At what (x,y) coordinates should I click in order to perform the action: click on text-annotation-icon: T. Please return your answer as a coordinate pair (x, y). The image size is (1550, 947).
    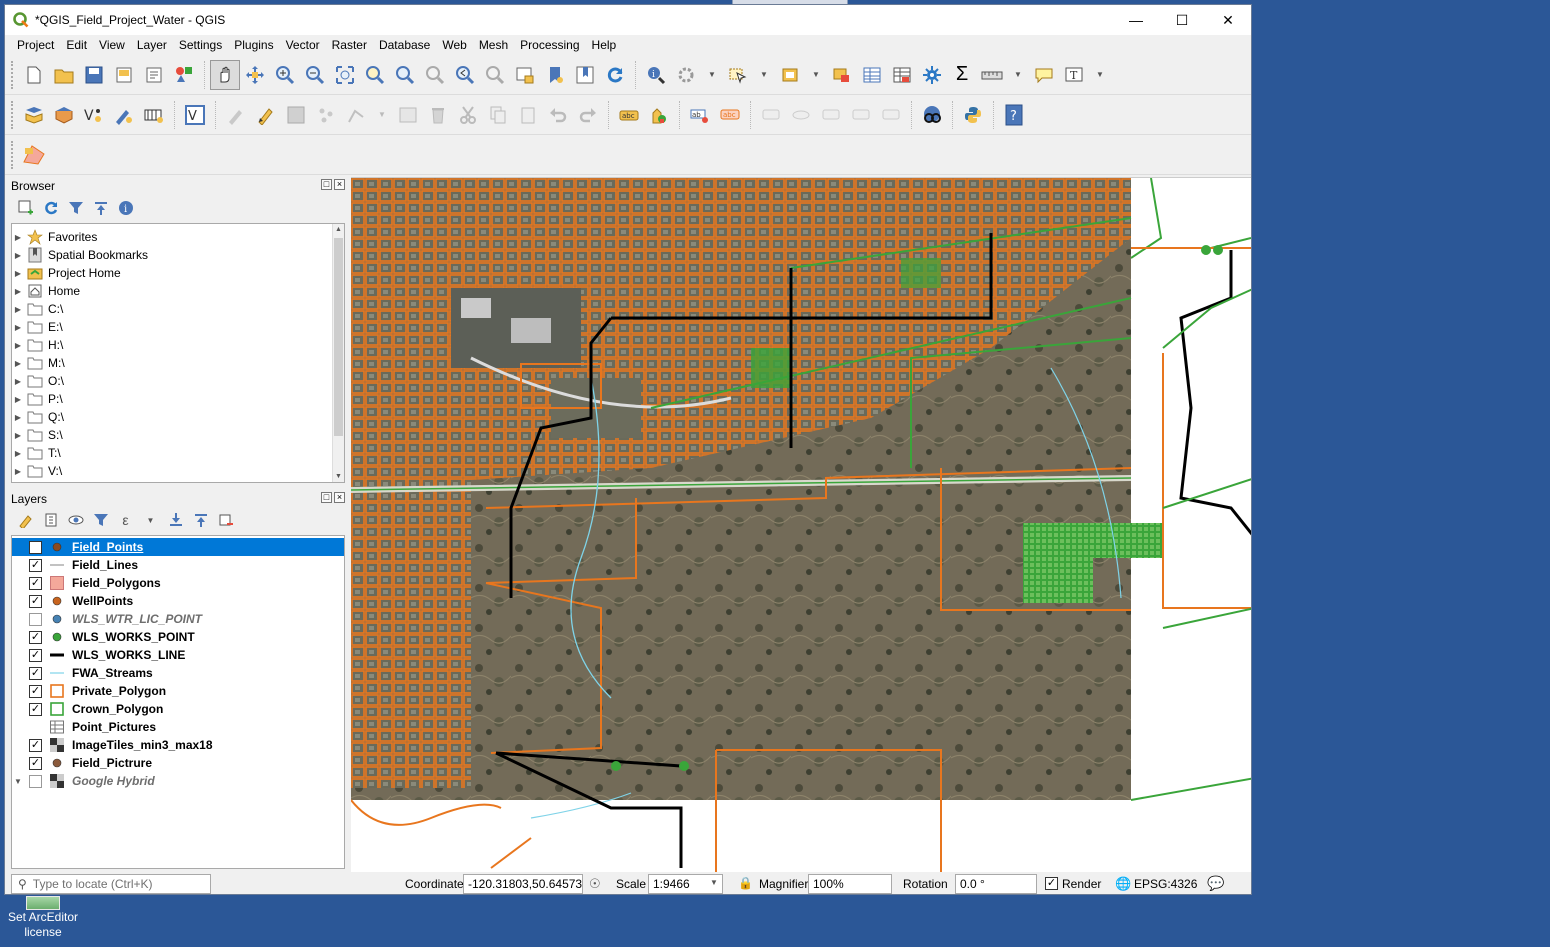
    Looking at the image, I should click on (1074, 75).